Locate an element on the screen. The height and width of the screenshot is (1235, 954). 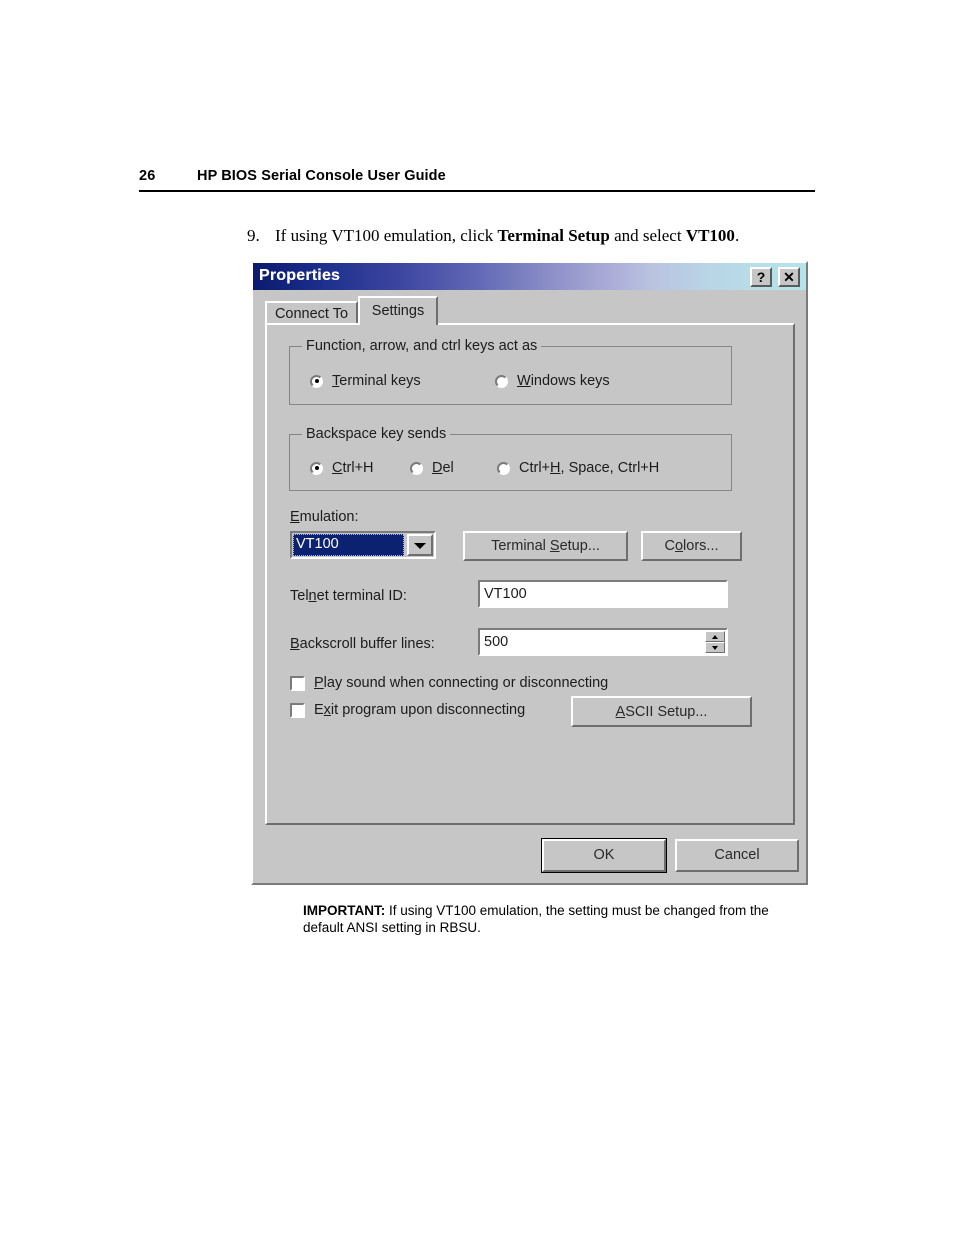
emulation-label: Emulation: is located at coordinates (324, 517).